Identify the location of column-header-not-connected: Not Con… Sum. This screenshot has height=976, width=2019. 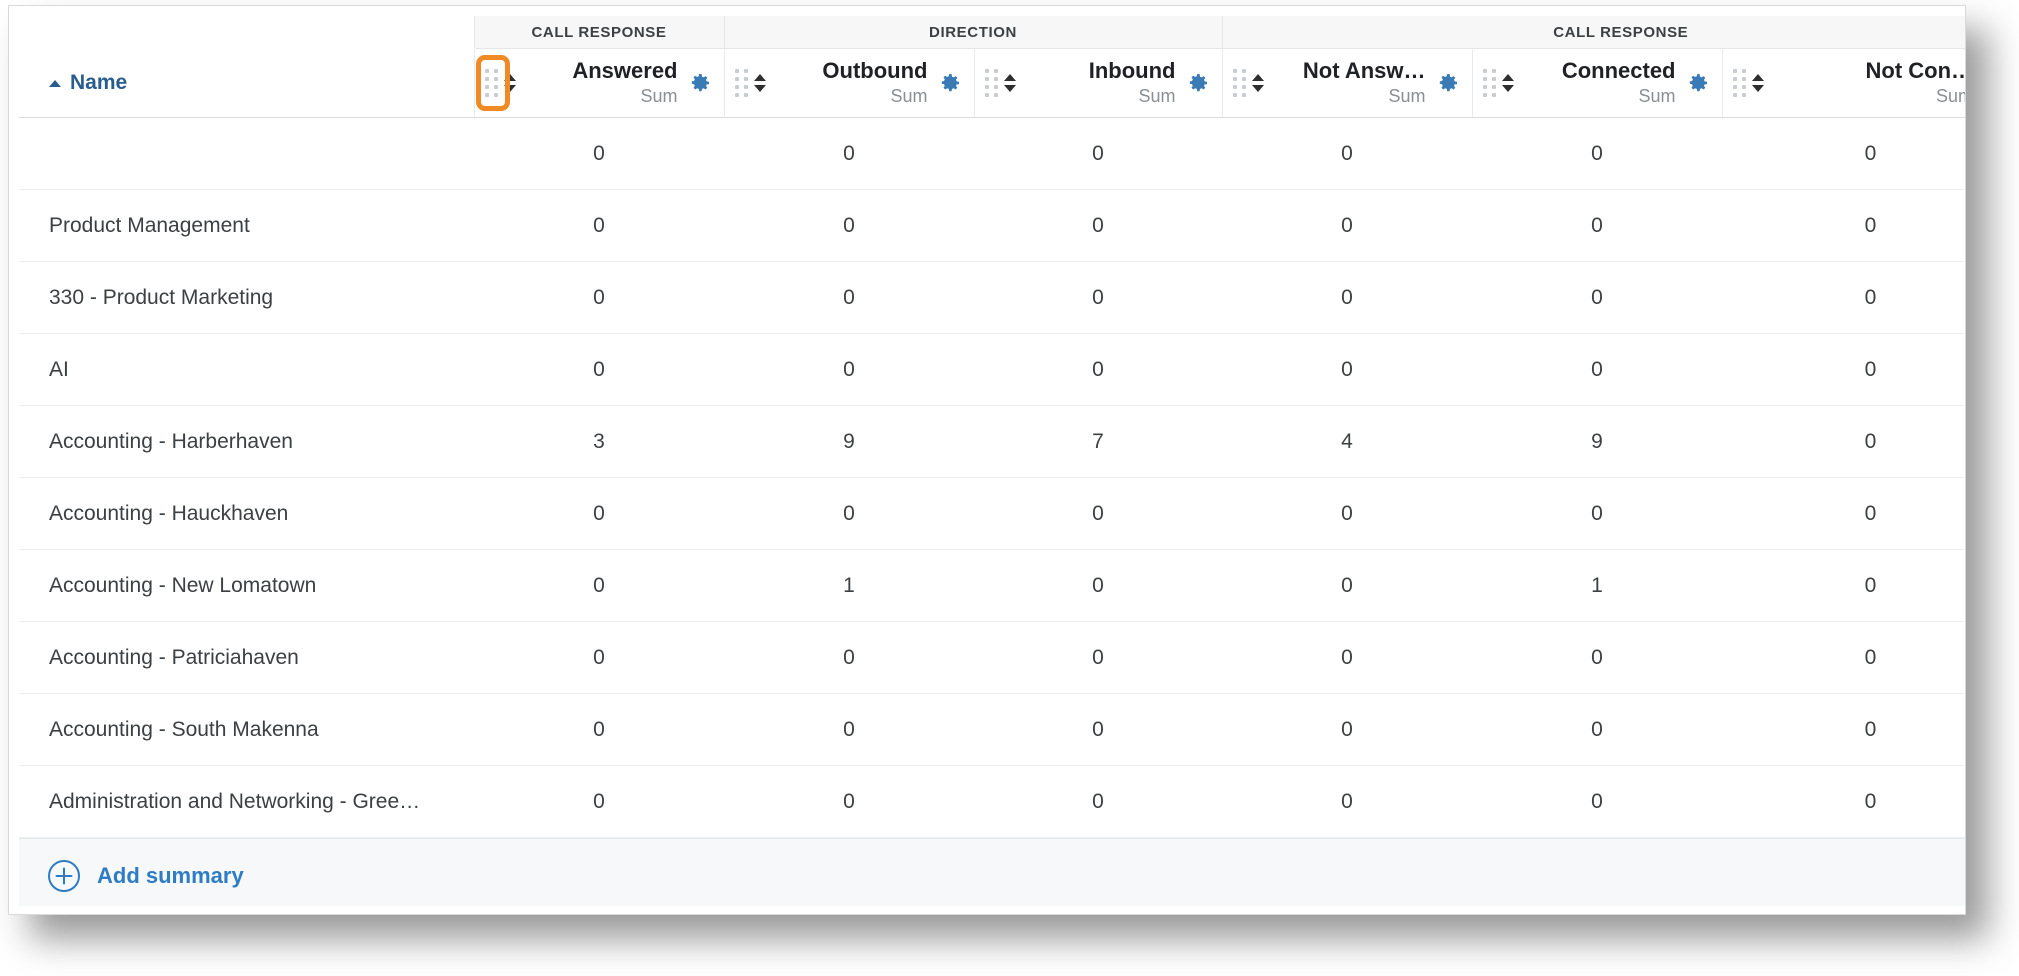
(1843, 83).